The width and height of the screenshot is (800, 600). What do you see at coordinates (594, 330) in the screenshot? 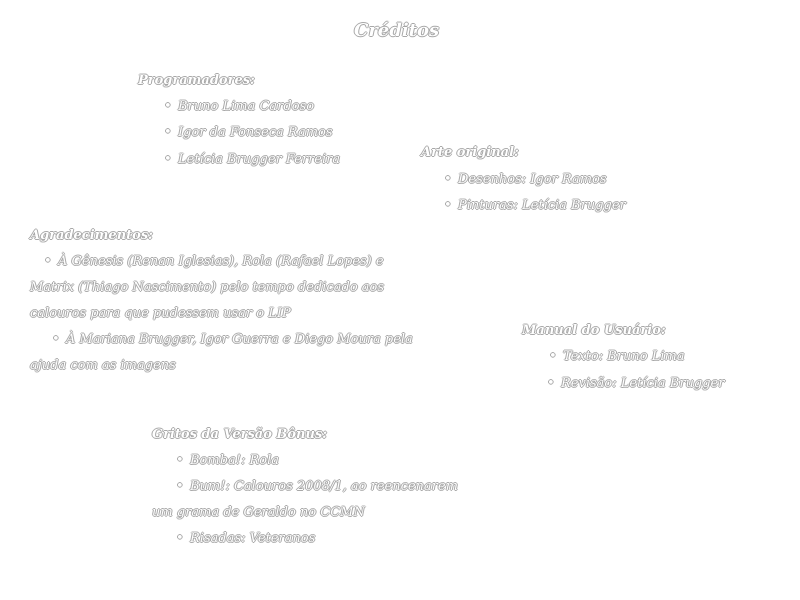
I see `manual-heading: Manual do Usuário:` at bounding box center [594, 330].